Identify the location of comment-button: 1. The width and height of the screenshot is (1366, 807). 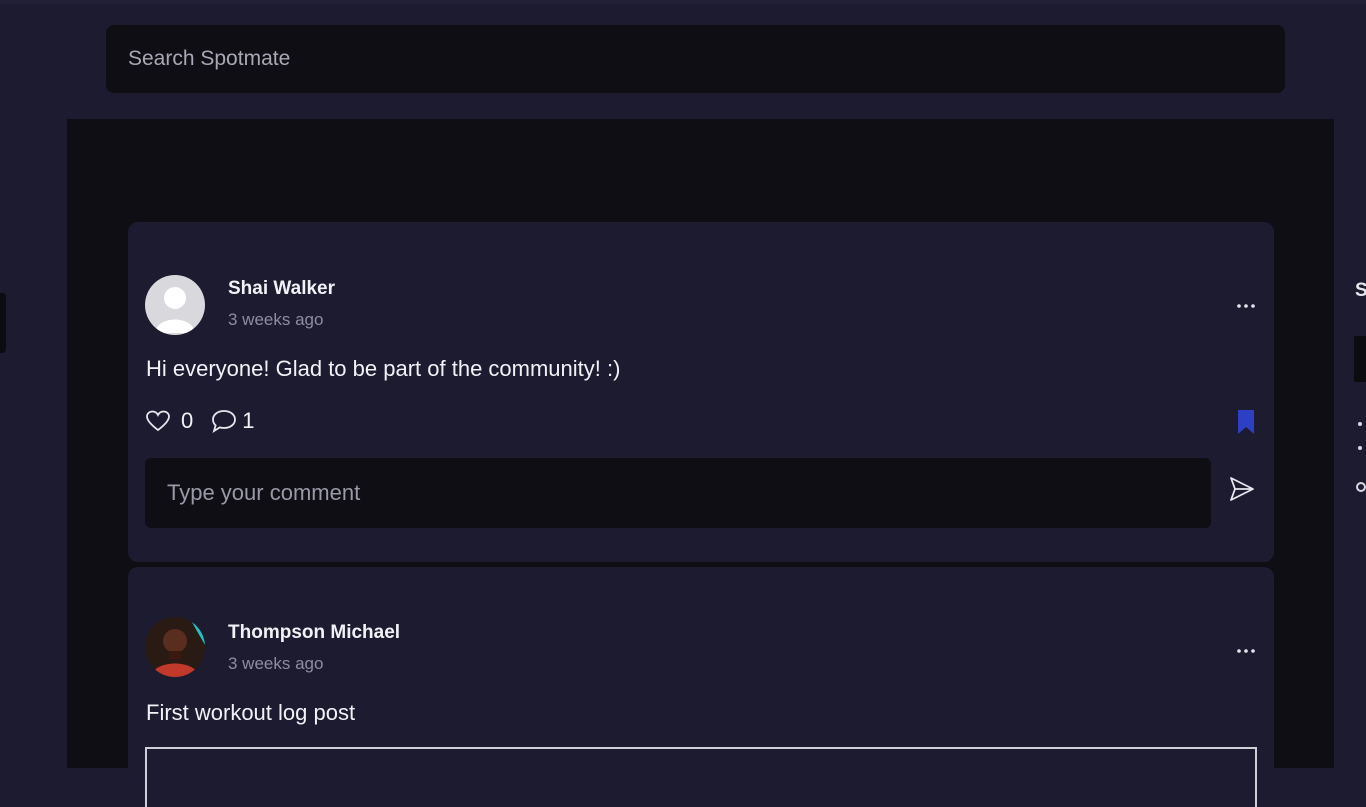
(232, 421).